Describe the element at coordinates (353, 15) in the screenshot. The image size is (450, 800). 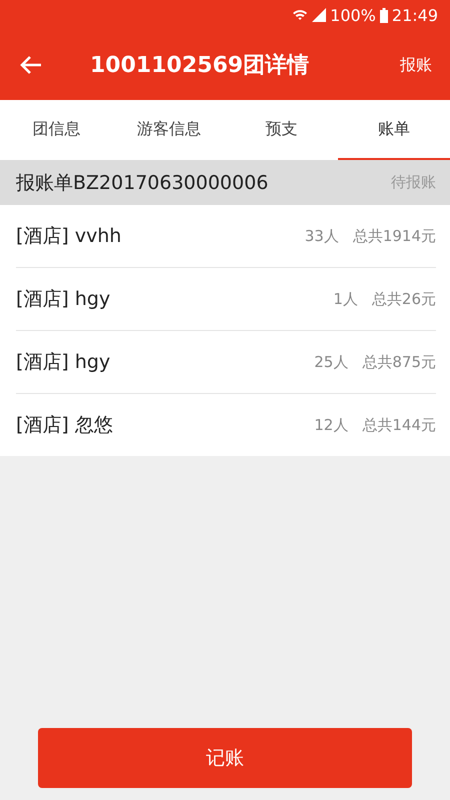
I see `battery-level: 100%` at that location.